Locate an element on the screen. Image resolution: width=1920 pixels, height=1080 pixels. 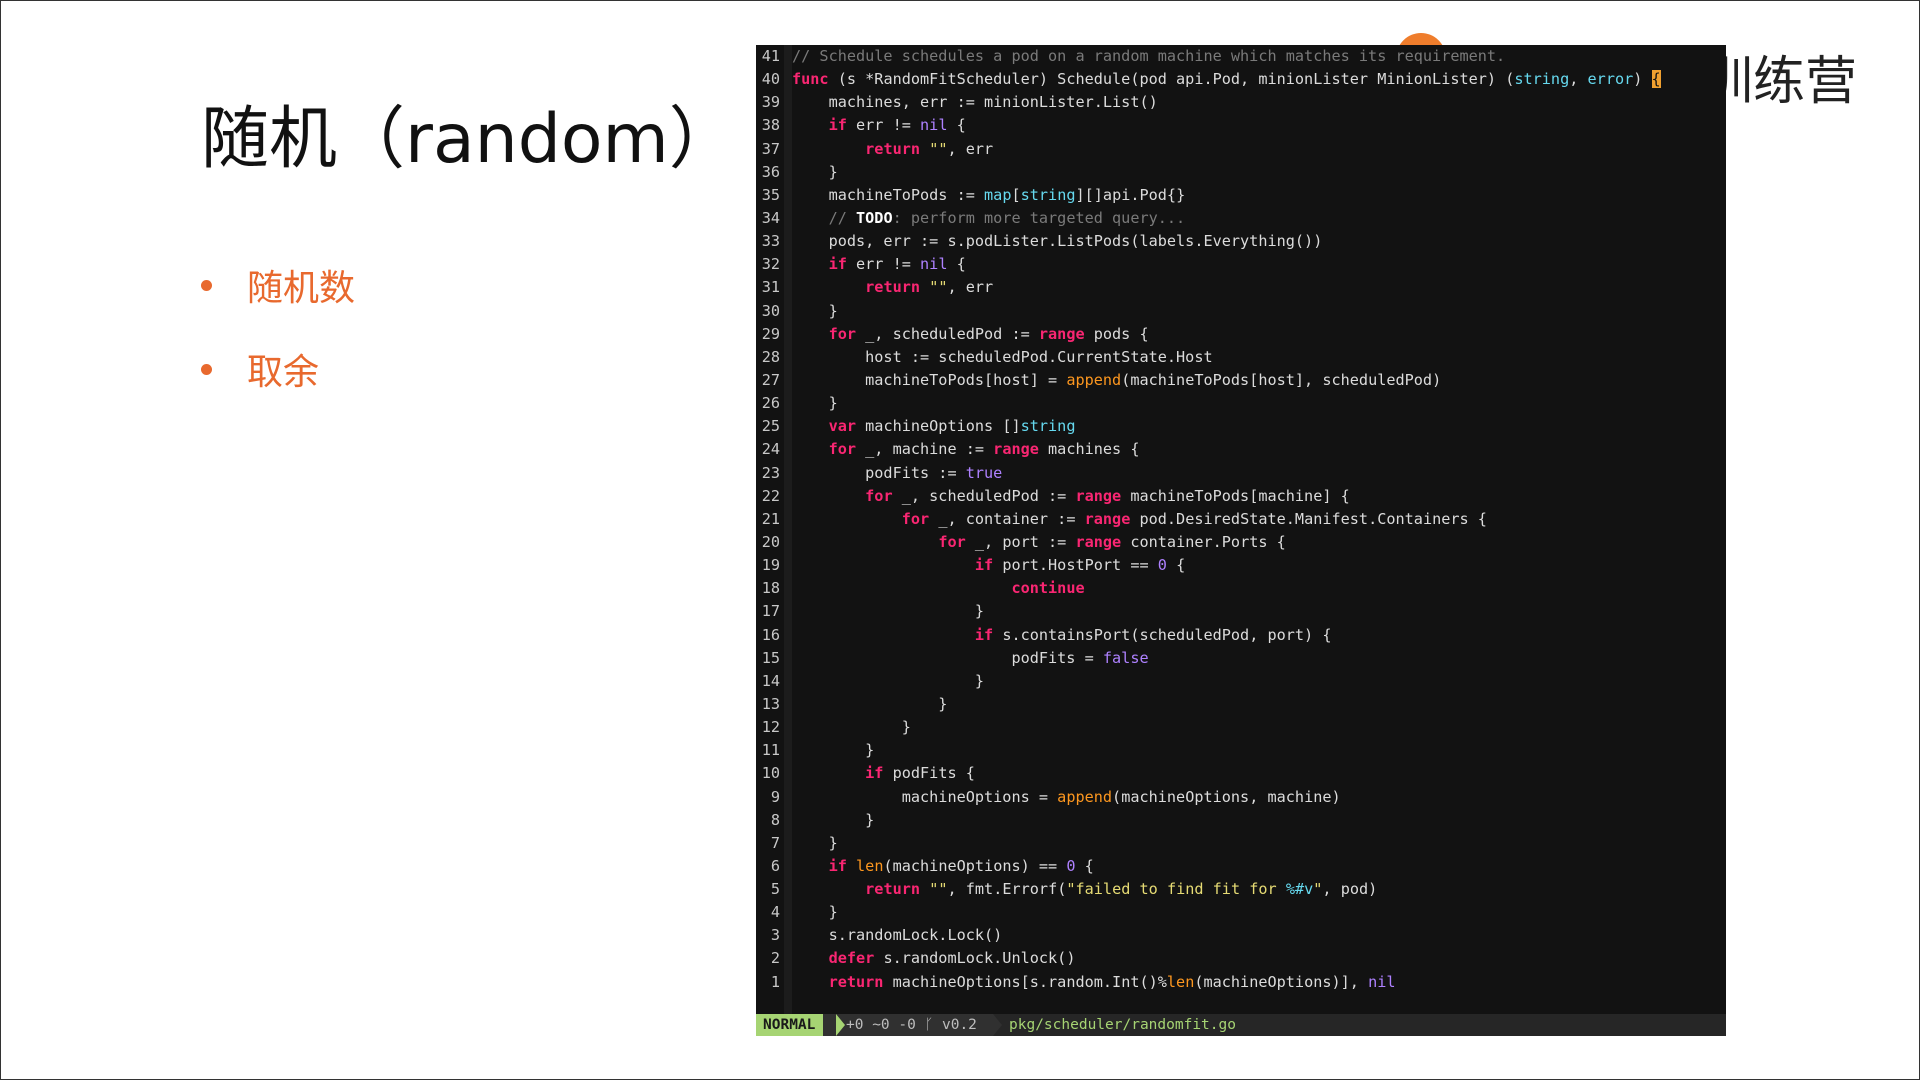
line-number: 17 is located at coordinates (770, 611).